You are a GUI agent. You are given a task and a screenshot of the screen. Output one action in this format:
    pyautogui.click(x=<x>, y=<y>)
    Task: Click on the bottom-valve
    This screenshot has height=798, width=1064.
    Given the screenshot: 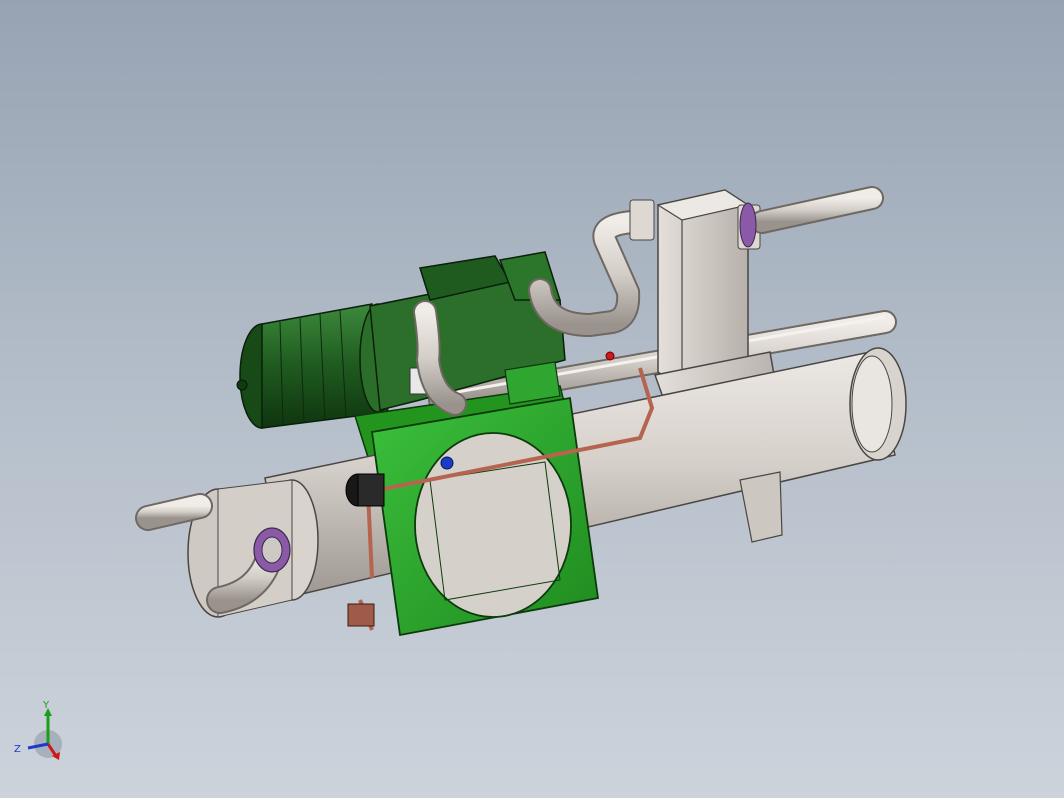 What is the action you would take?
    pyautogui.click(x=361, y=615)
    